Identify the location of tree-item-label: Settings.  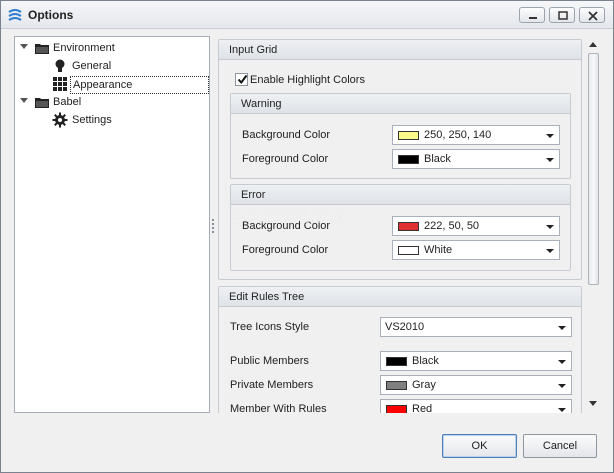
(92, 120).